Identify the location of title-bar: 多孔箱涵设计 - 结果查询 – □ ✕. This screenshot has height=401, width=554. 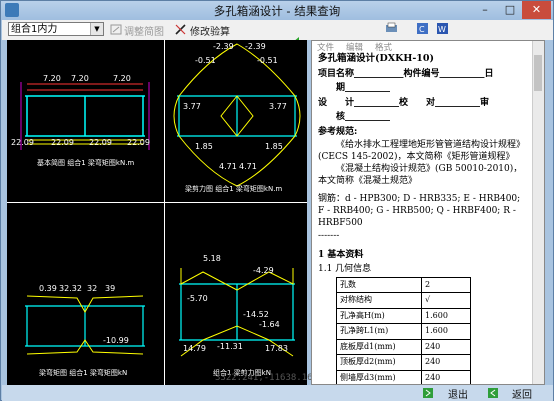
(277, 10).